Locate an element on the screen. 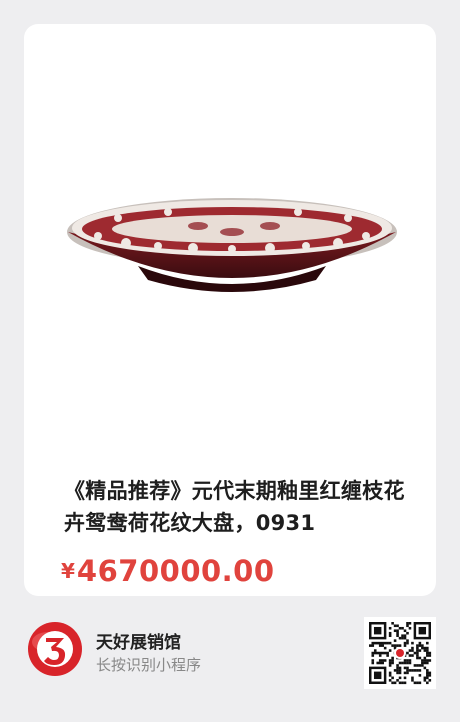 The image size is (460, 722). qr-code-graphic is located at coordinates (400, 653).